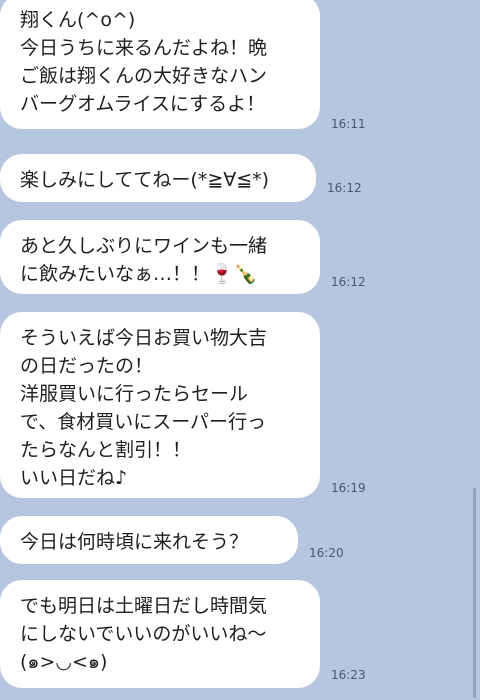  Describe the element at coordinates (348, 675) in the screenshot. I see `message-time: 16:23` at that location.